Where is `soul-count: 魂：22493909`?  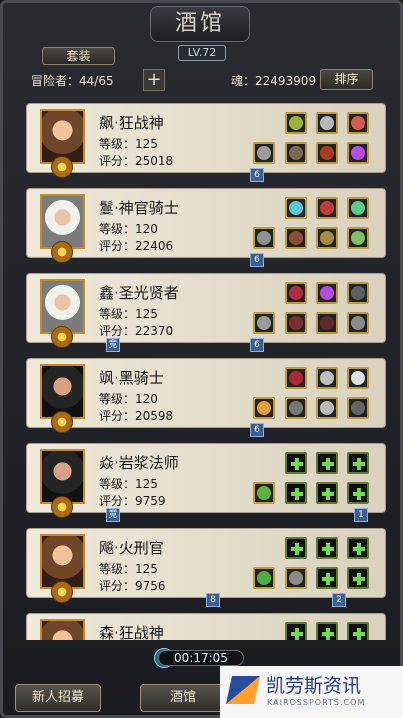 soul-count: 魂：22493909 is located at coordinates (274, 81).